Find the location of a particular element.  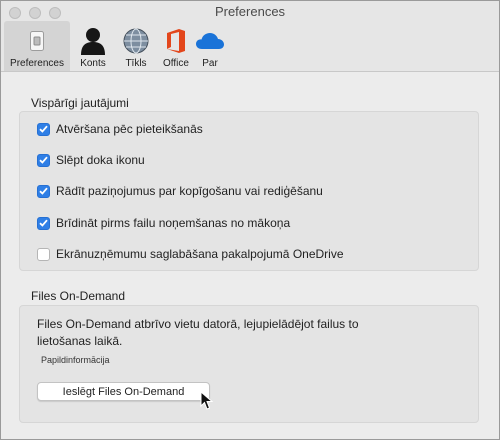

switch-icon is located at coordinates (37, 41).